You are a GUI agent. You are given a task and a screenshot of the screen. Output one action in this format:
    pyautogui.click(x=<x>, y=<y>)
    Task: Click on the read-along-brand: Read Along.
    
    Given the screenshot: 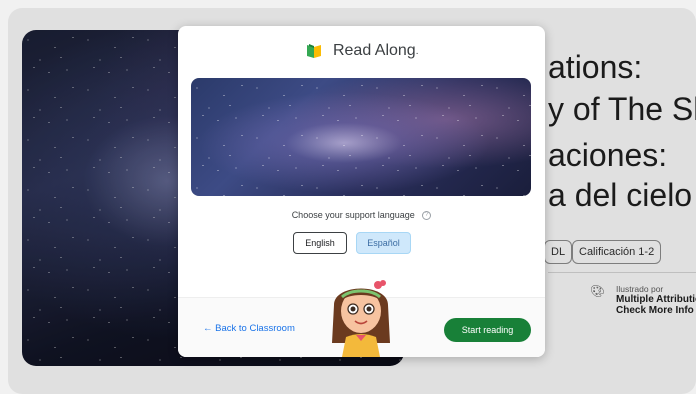 What is the action you would take?
    pyautogui.click(x=361, y=54)
    